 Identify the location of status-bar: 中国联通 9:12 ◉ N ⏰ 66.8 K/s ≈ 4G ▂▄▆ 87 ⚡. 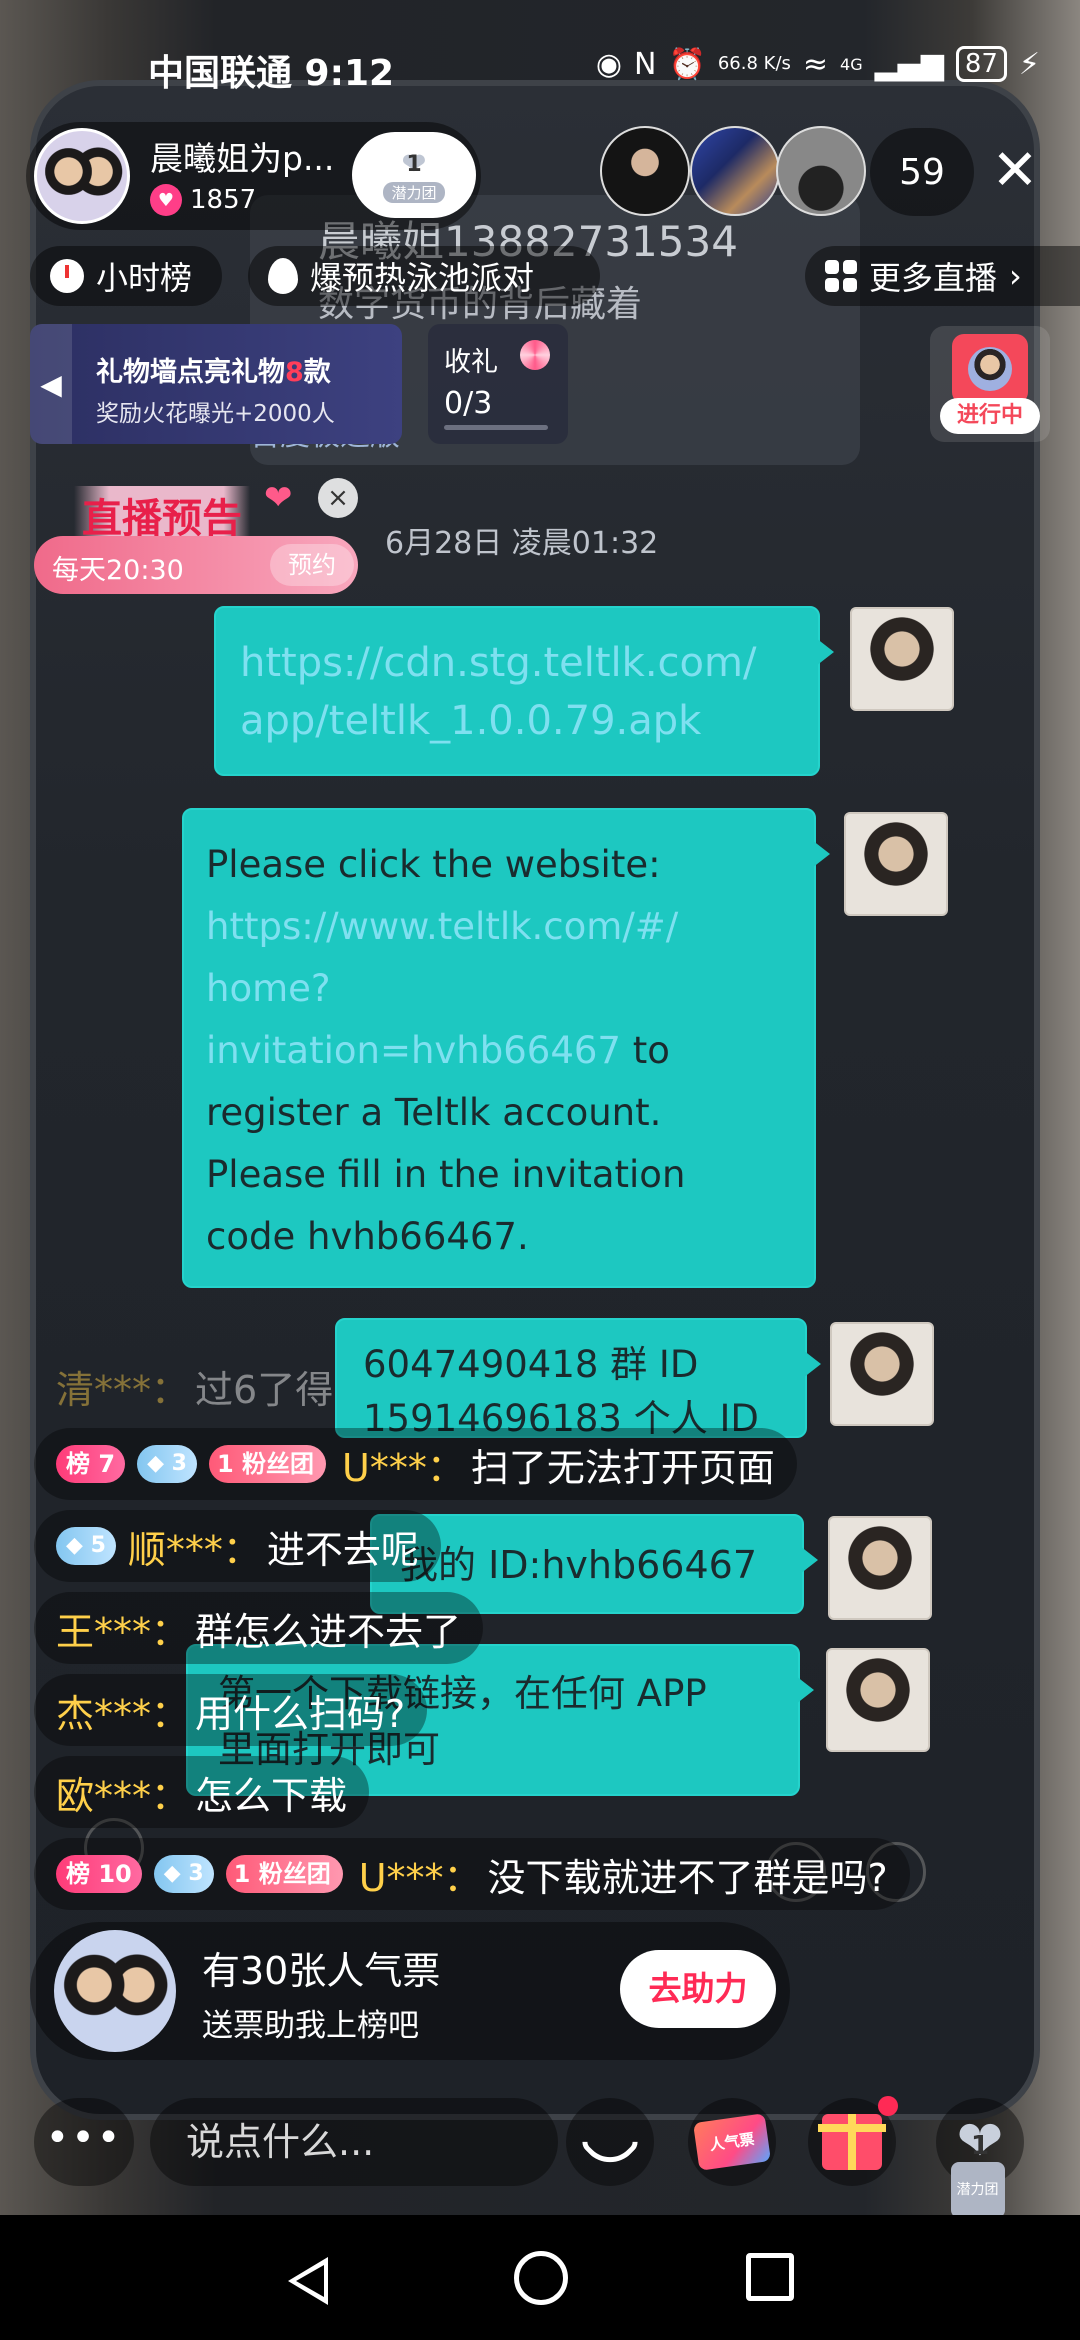
(540, 68).